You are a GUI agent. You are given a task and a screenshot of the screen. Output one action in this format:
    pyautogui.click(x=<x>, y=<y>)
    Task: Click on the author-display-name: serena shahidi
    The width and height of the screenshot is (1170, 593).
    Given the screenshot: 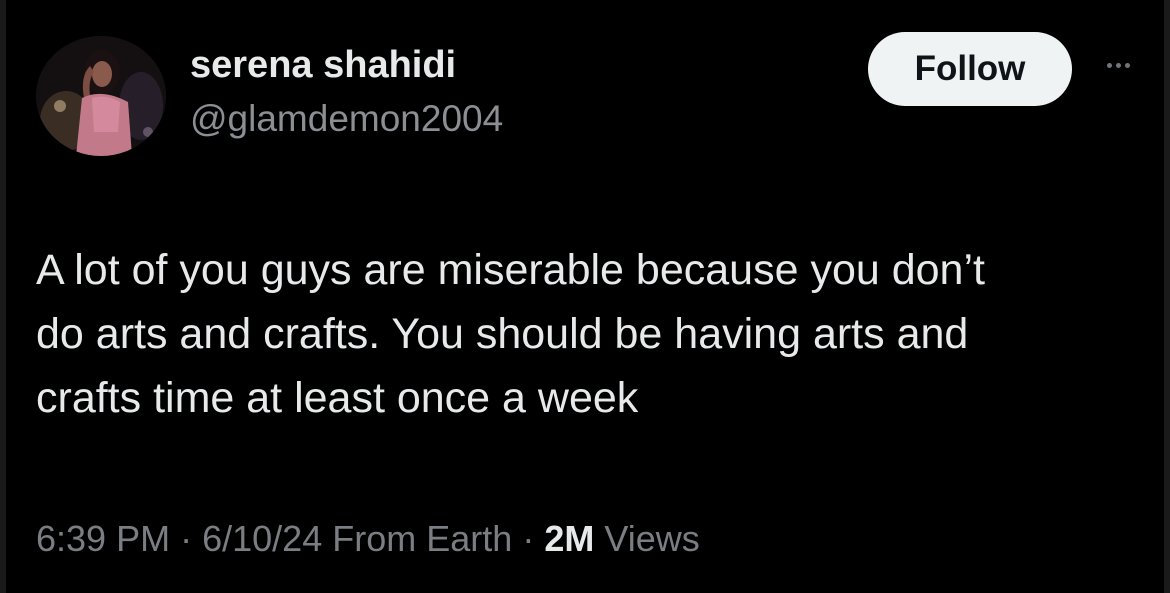 What is the action you would take?
    pyautogui.click(x=323, y=65)
    